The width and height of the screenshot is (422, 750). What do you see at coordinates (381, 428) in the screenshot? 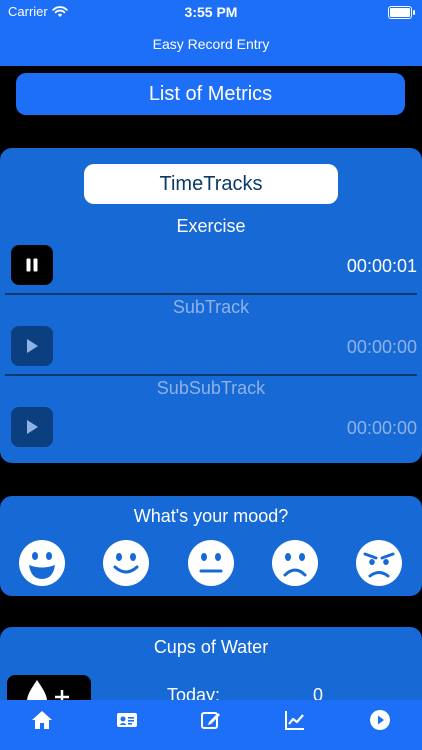
I see `subsubtrack-timer: 00:00:00` at bounding box center [381, 428].